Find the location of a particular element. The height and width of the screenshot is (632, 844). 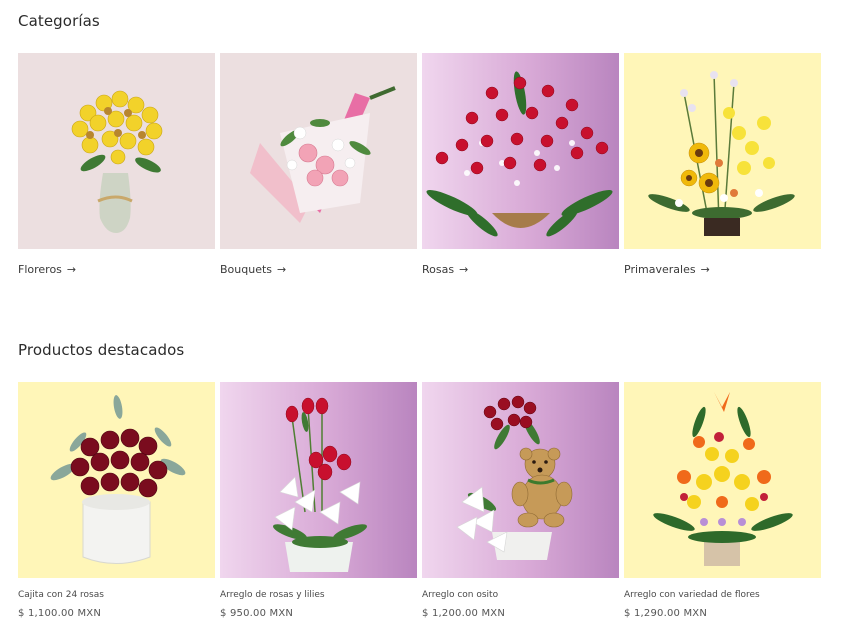

bouquet-image is located at coordinates (323, 154).